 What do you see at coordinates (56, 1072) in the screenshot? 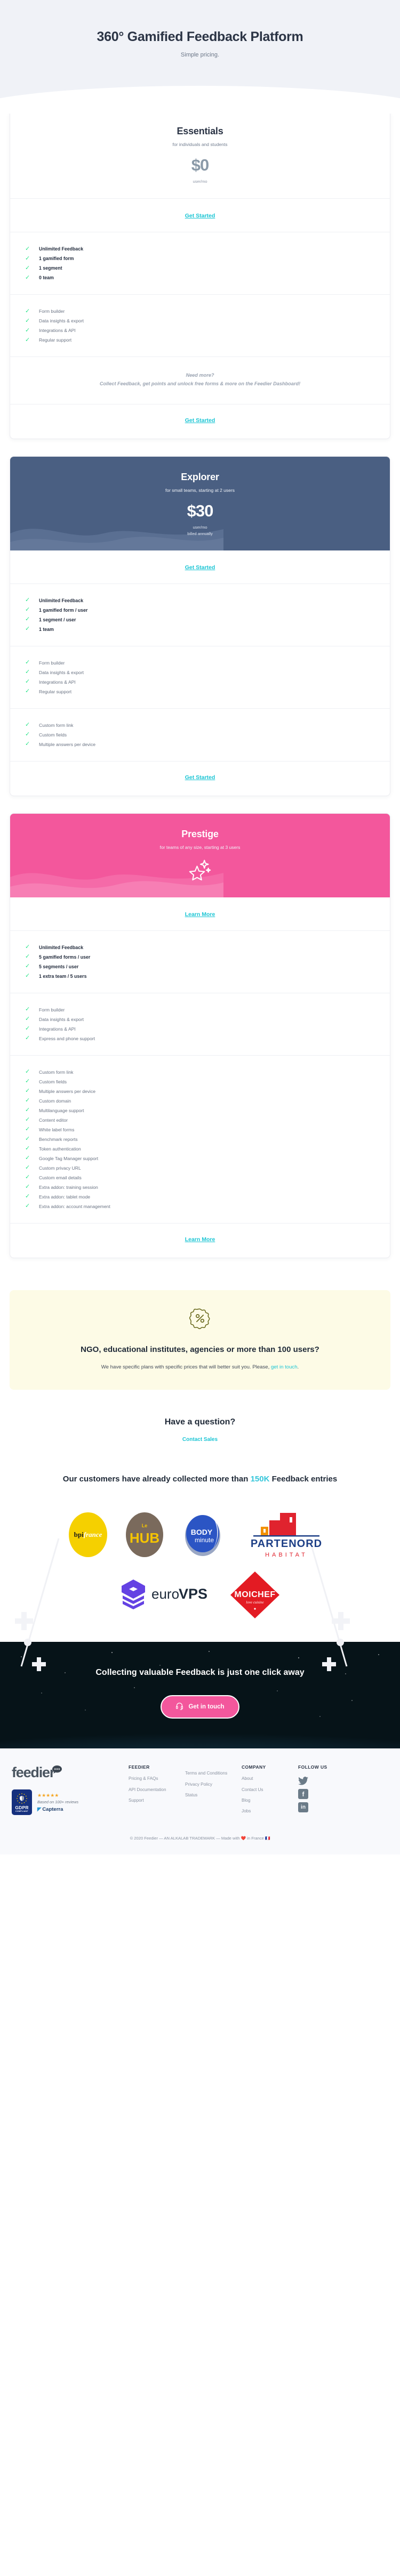
I see `feature-label: Custom form link` at bounding box center [56, 1072].